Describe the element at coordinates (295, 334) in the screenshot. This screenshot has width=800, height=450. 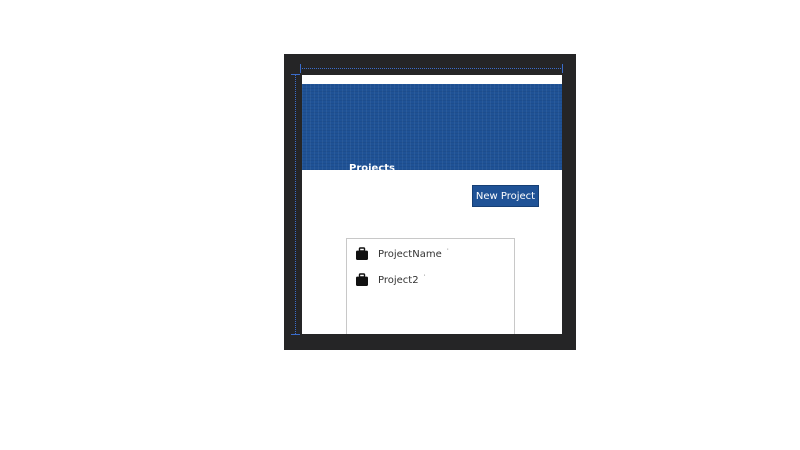
I see `vertical-guide-end-tick` at that location.